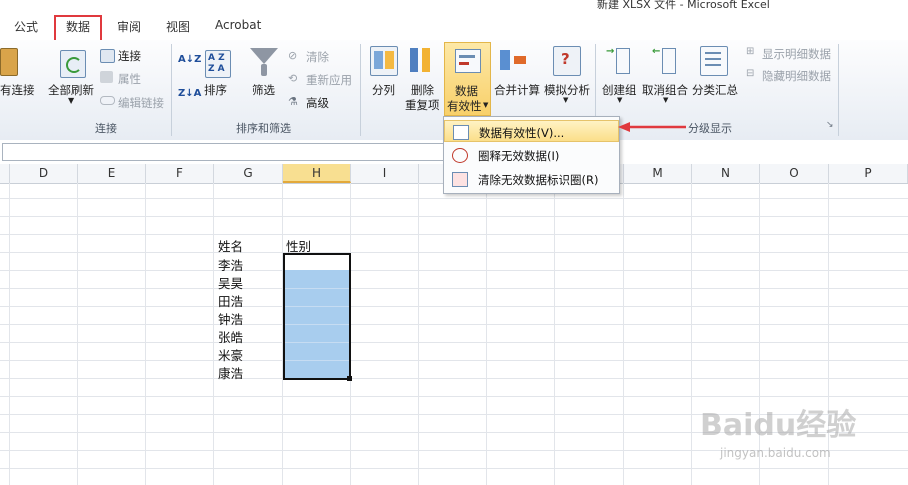 Image resolution: width=908 pixels, height=485 pixels. What do you see at coordinates (293, 78) in the screenshot?
I see `reapply-icon: ⟲` at bounding box center [293, 78].